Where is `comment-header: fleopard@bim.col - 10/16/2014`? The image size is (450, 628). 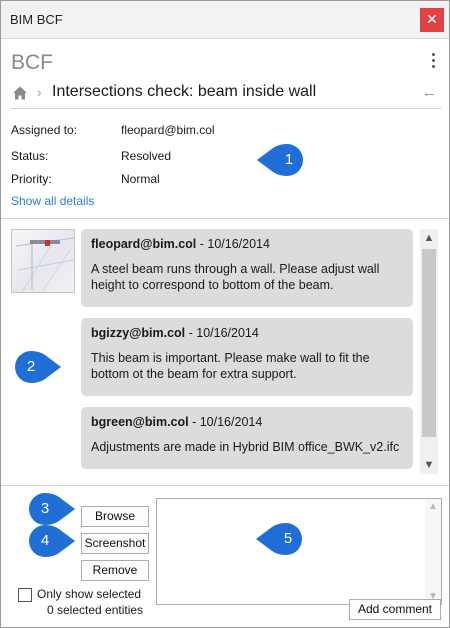
comment-header: fleopard@bim.col - 10/16/2014 is located at coordinates (247, 244).